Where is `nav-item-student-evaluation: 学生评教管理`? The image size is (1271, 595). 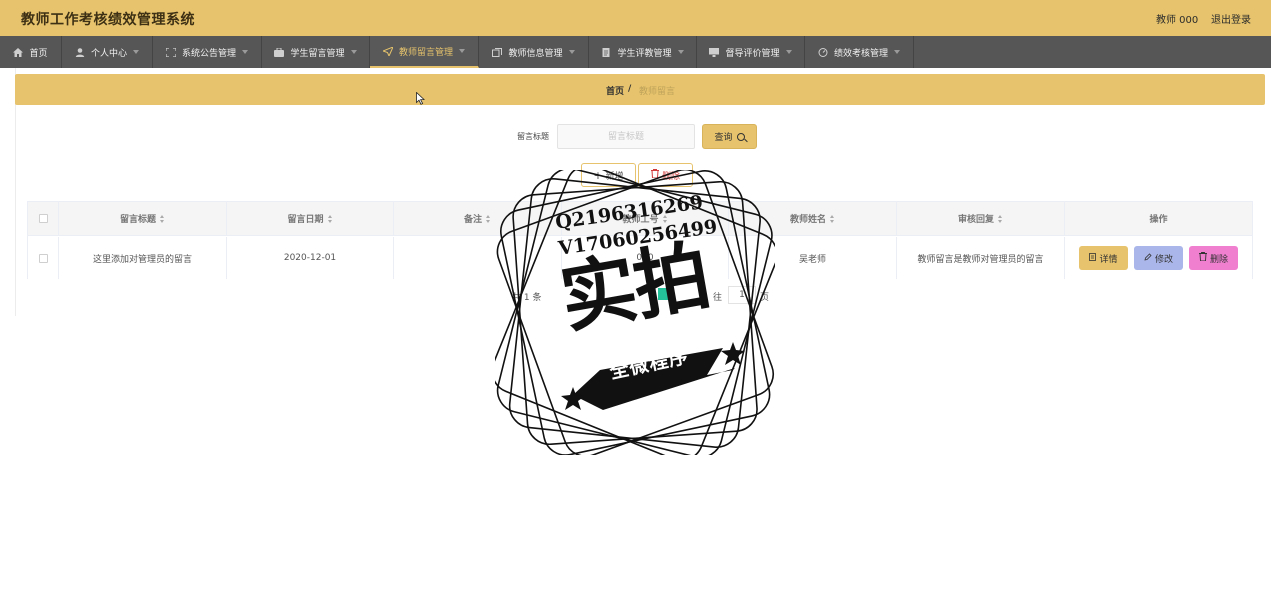 nav-item-student-evaluation: 学生评教管理 is located at coordinates (643, 52).